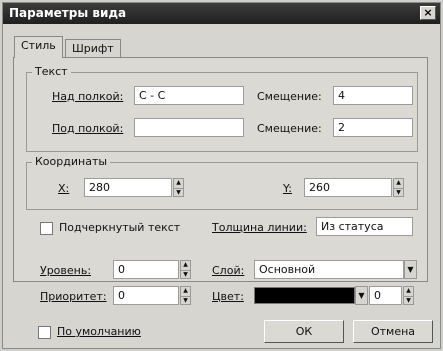  What do you see at coordinates (66, 270) in the screenshot?
I see `level-label: Уровень:` at bounding box center [66, 270].